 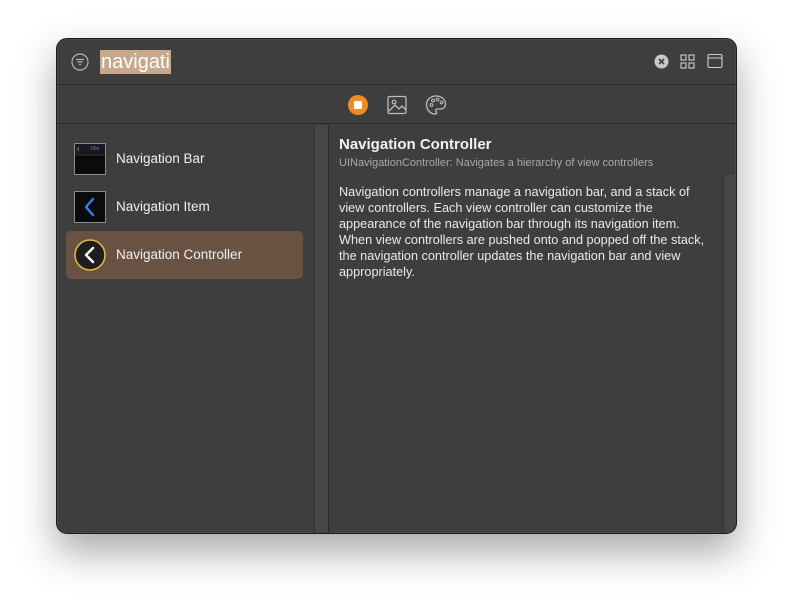 I want to click on list-item-label: Navigation Item, so click(x=163, y=206).